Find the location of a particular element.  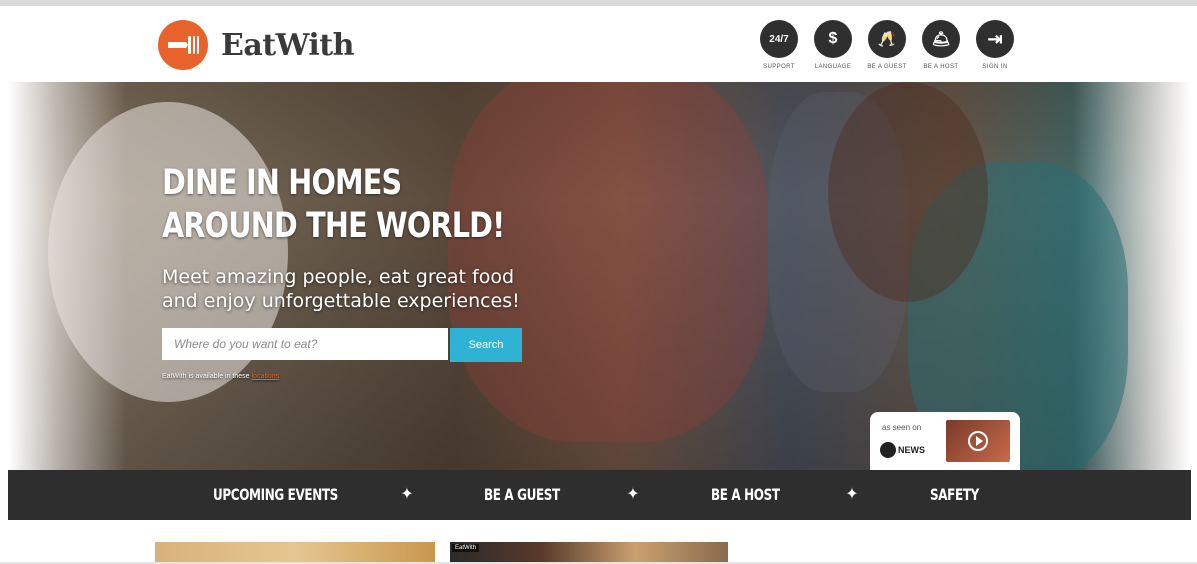

be-a-host-label: BE A HOST is located at coordinates (941, 67).